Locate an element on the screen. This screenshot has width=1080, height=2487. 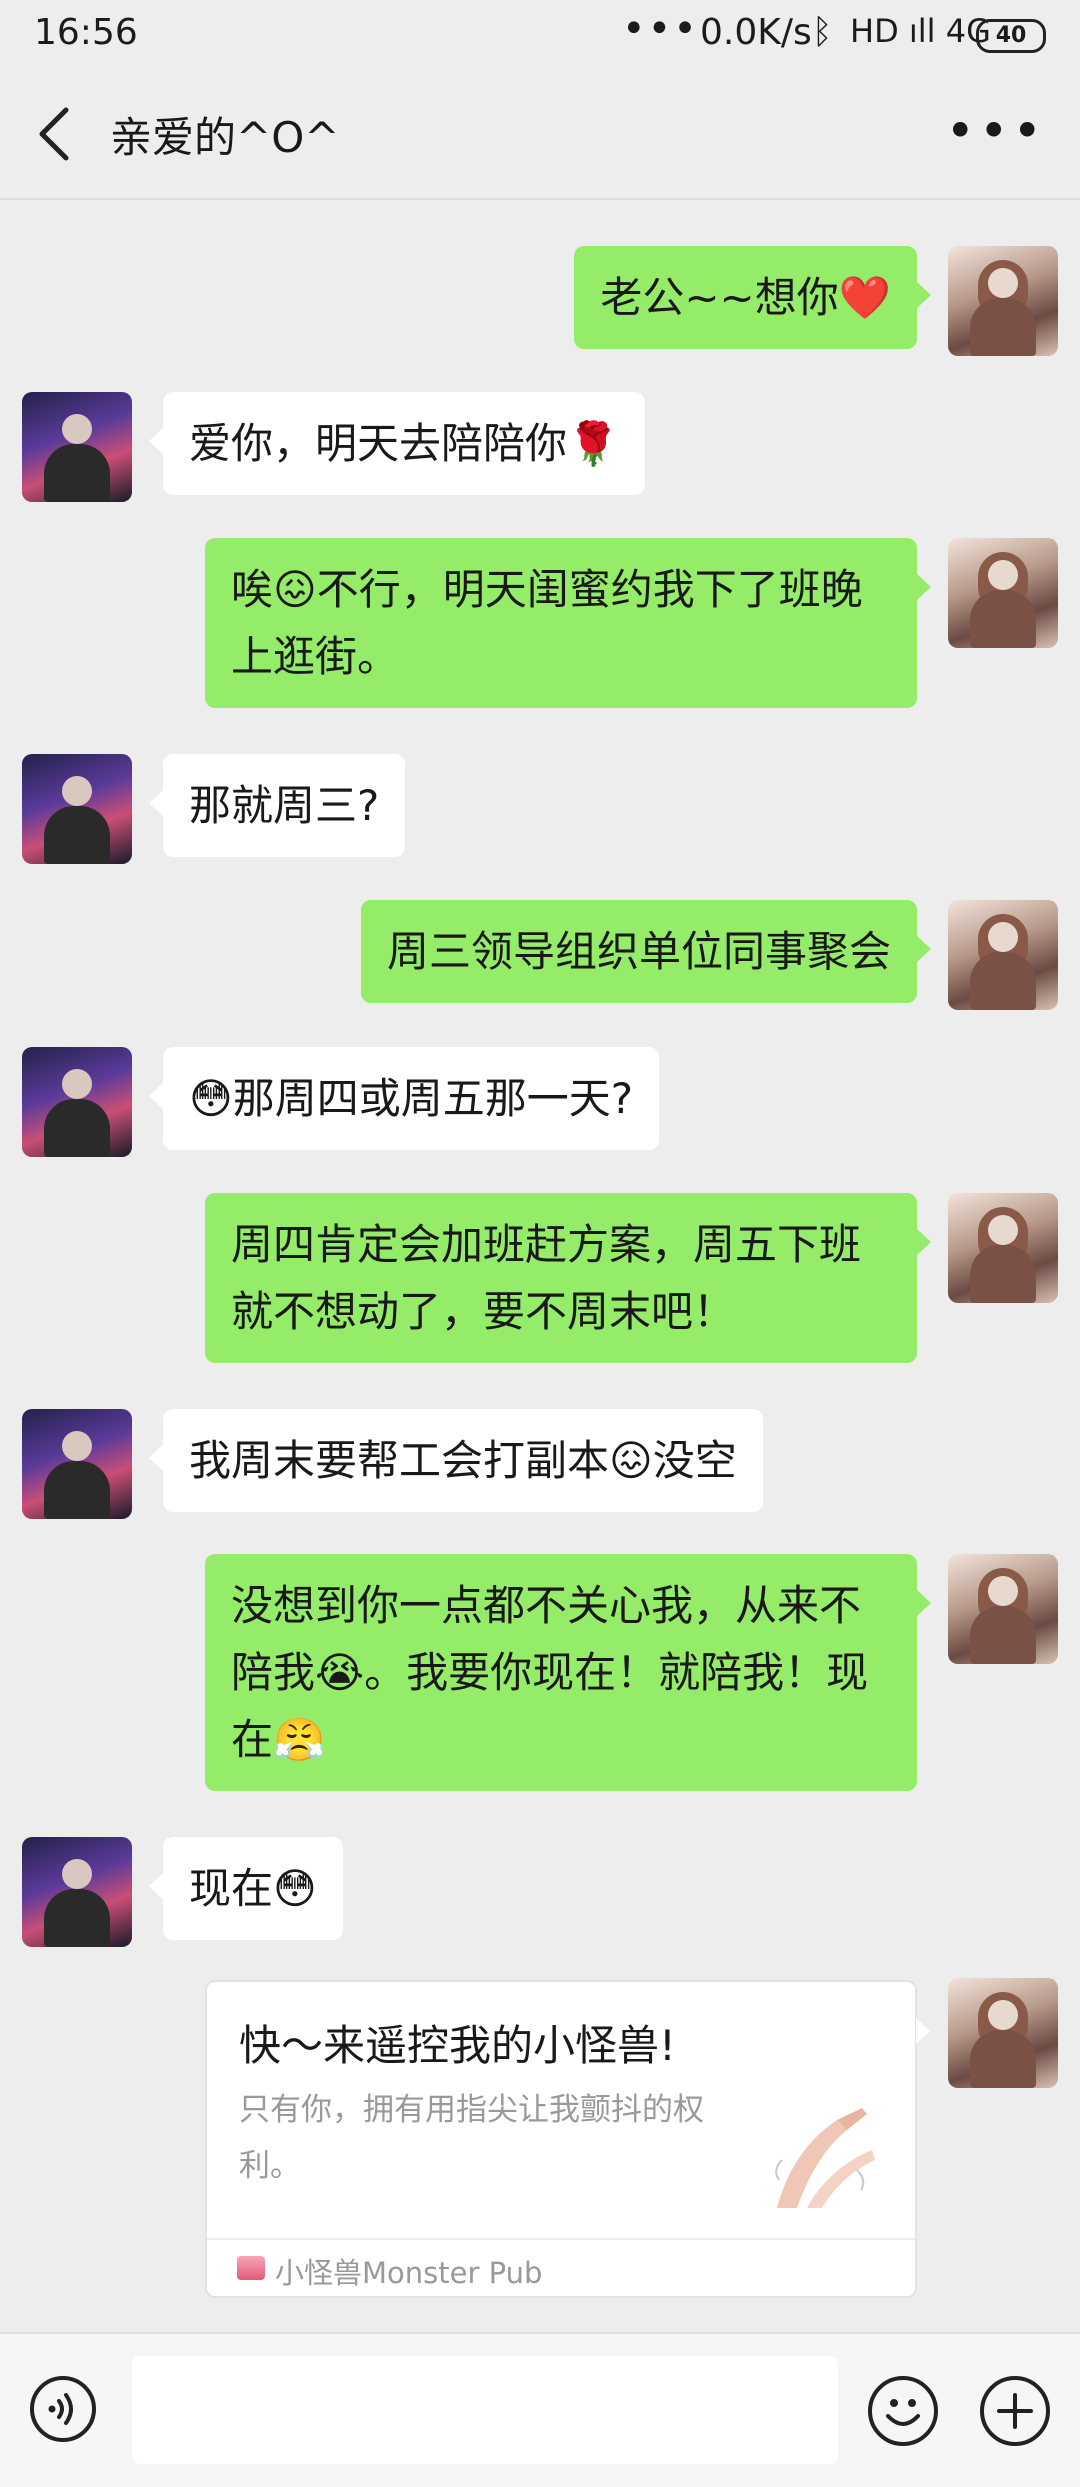
received-message: 现在😳 is located at coordinates (246, 1888).